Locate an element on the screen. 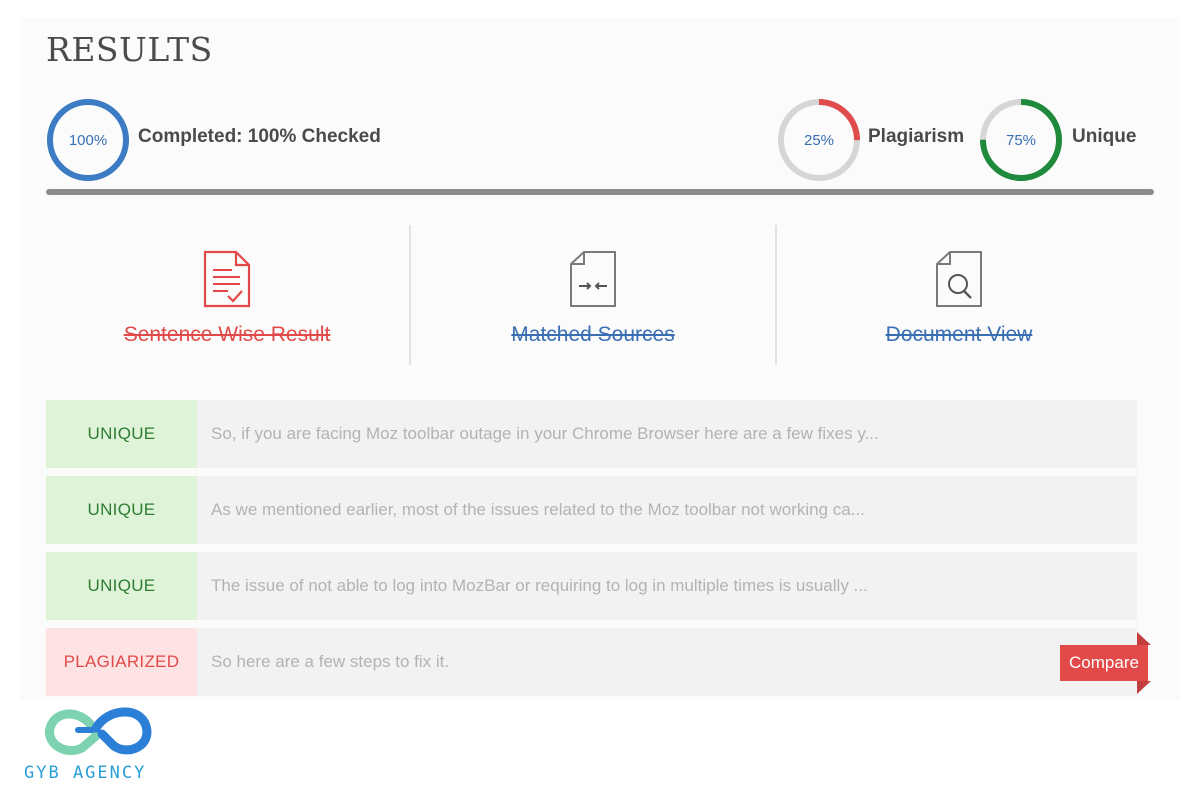 This screenshot has width=1200, height=800. unique-label: Unique is located at coordinates (1104, 136).